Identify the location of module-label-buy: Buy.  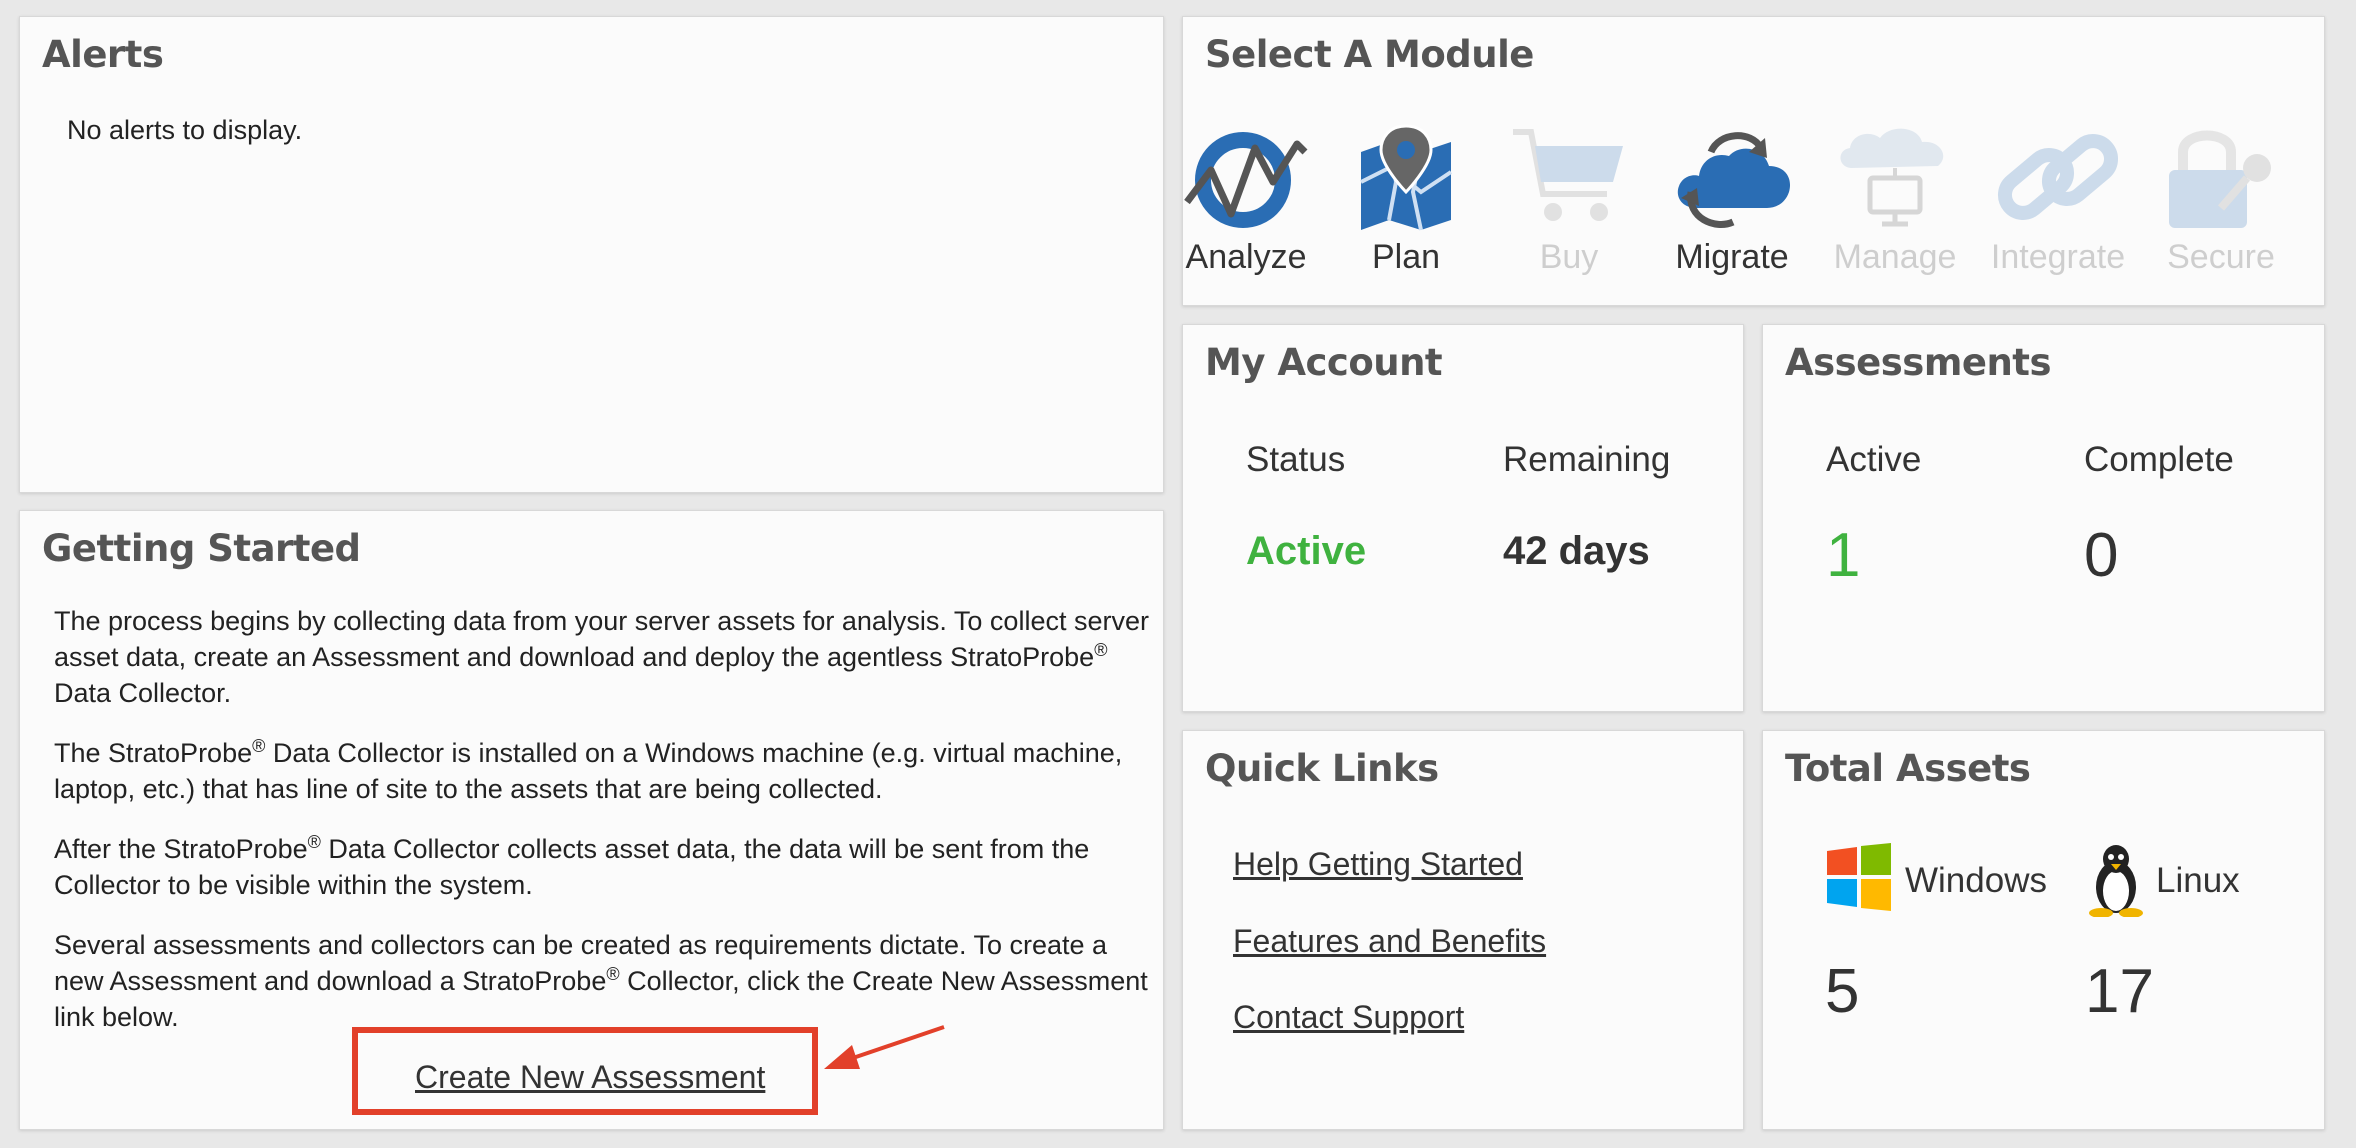
(1569, 257).